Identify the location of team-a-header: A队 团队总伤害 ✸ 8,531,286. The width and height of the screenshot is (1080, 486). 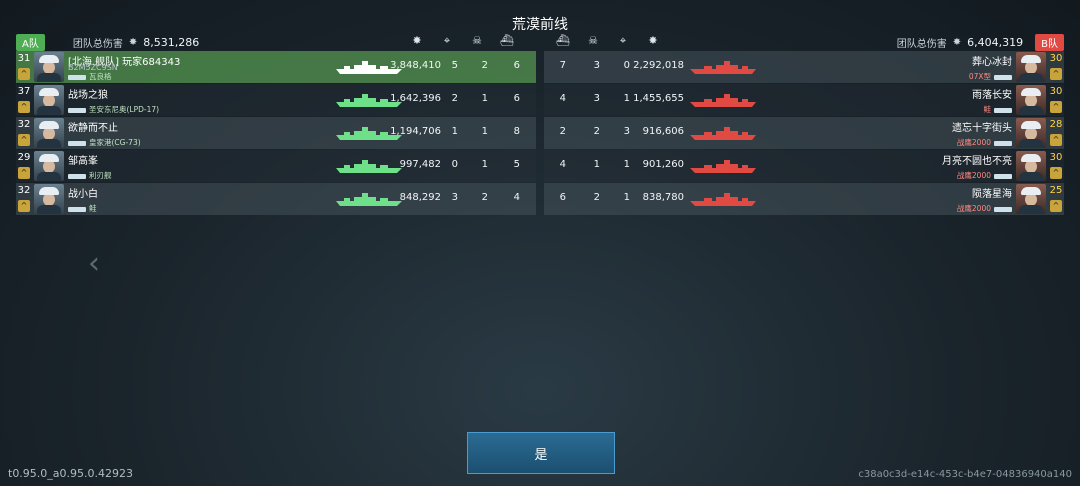
(108, 42).